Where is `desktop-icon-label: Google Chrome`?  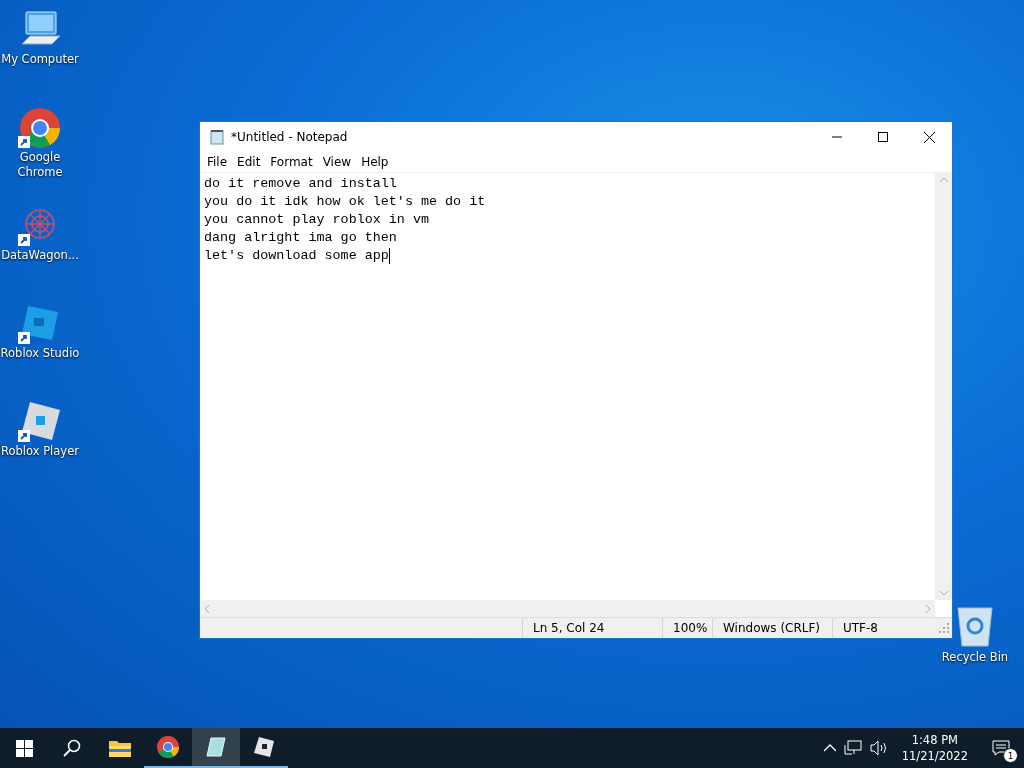 desktop-icon-label: Google Chrome is located at coordinates (40, 165).